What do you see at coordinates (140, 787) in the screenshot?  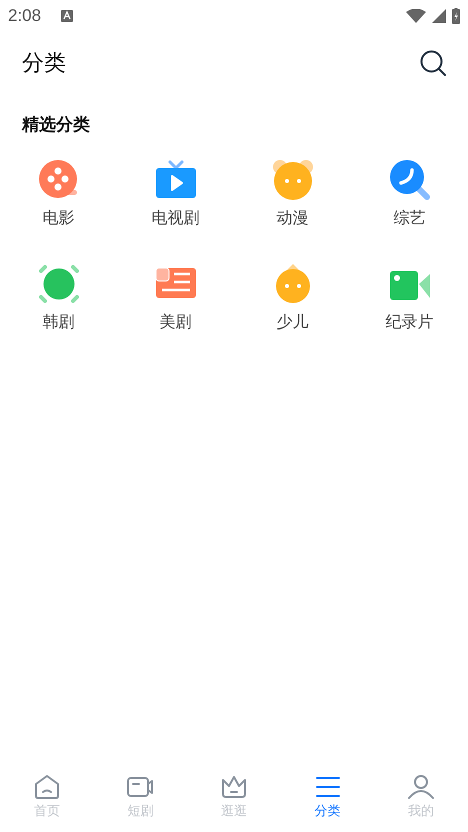 I see `video-camera-icon` at bounding box center [140, 787].